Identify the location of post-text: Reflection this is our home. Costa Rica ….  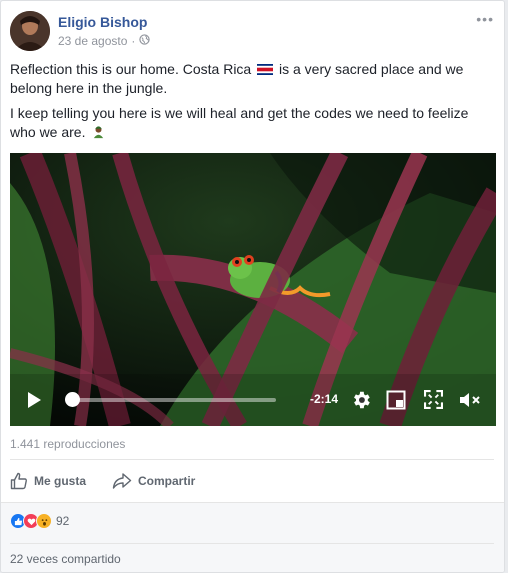
(250, 104).